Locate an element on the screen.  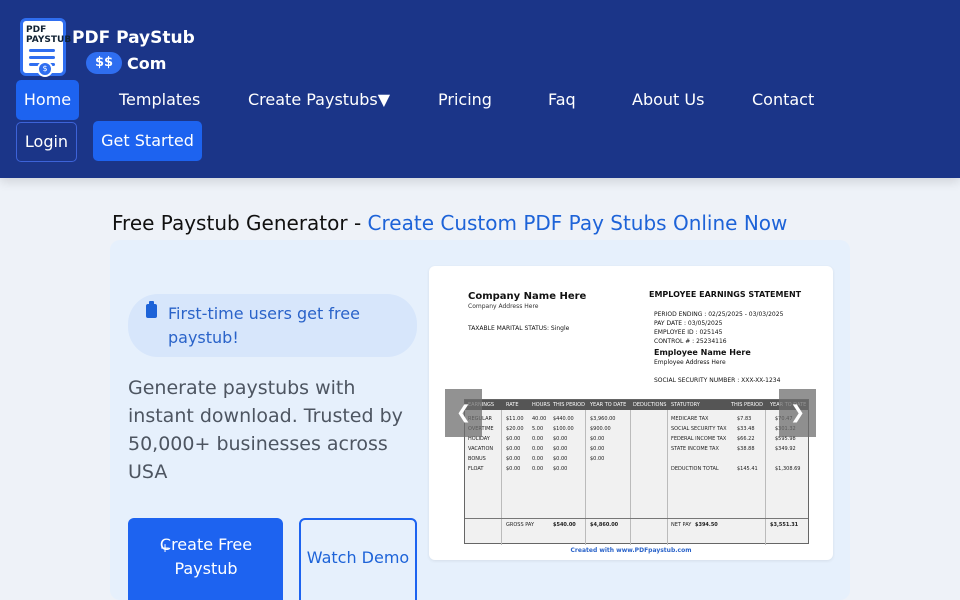
stub-earning-rate: $11.00 is located at coordinates (515, 419).